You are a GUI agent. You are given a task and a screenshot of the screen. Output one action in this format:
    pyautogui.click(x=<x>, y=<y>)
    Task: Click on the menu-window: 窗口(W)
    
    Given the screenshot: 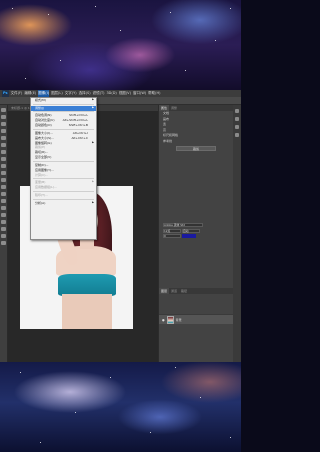 What is the action you would take?
    pyautogui.click(x=139, y=93)
    